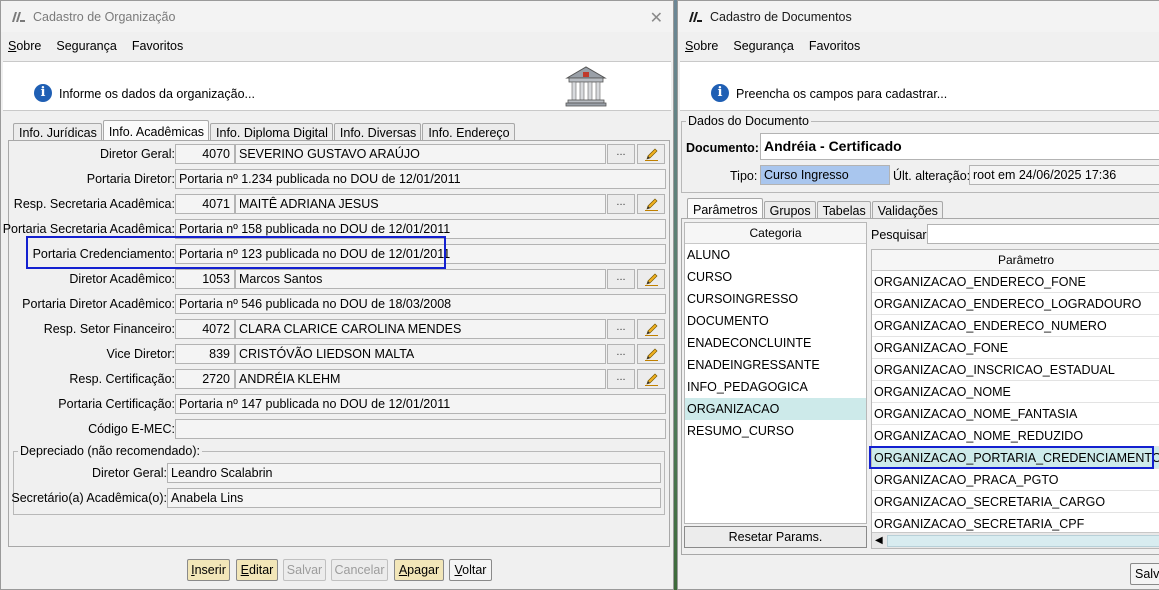 Image resolution: width=1159 pixels, height=590 pixels. Describe the element at coordinates (420, 379) in the screenshot. I see `resp-certificacao-name: ANDRÉIA KLEHM` at that location.